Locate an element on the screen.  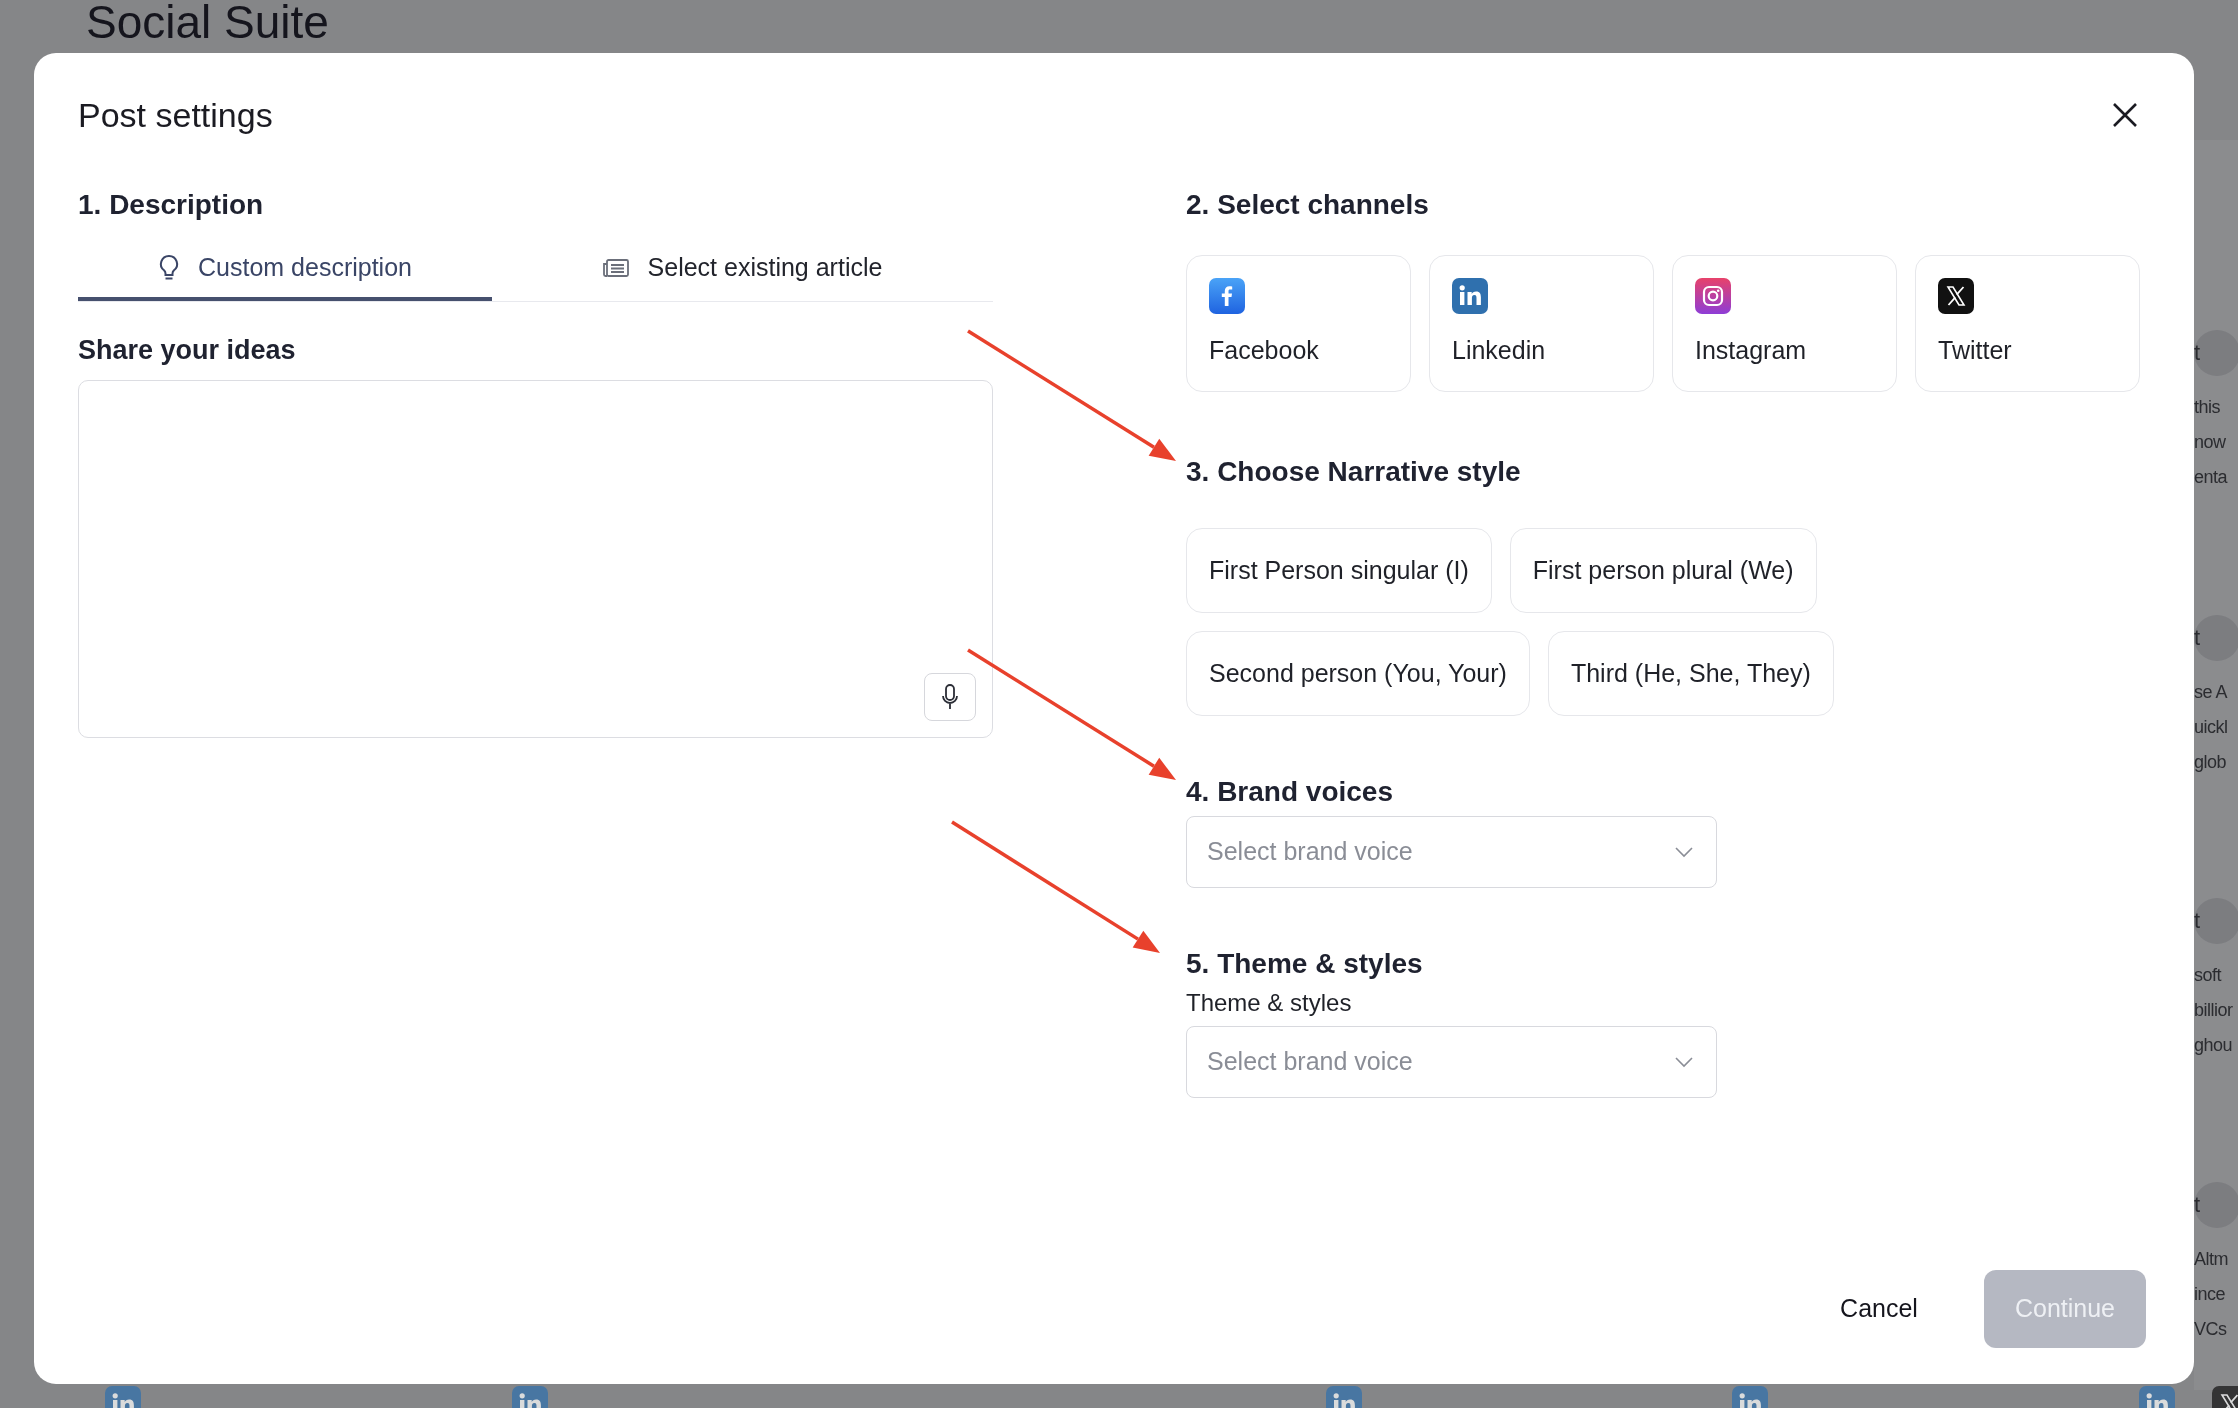
text-fragment: ghou is located at coordinates (2213, 1045).